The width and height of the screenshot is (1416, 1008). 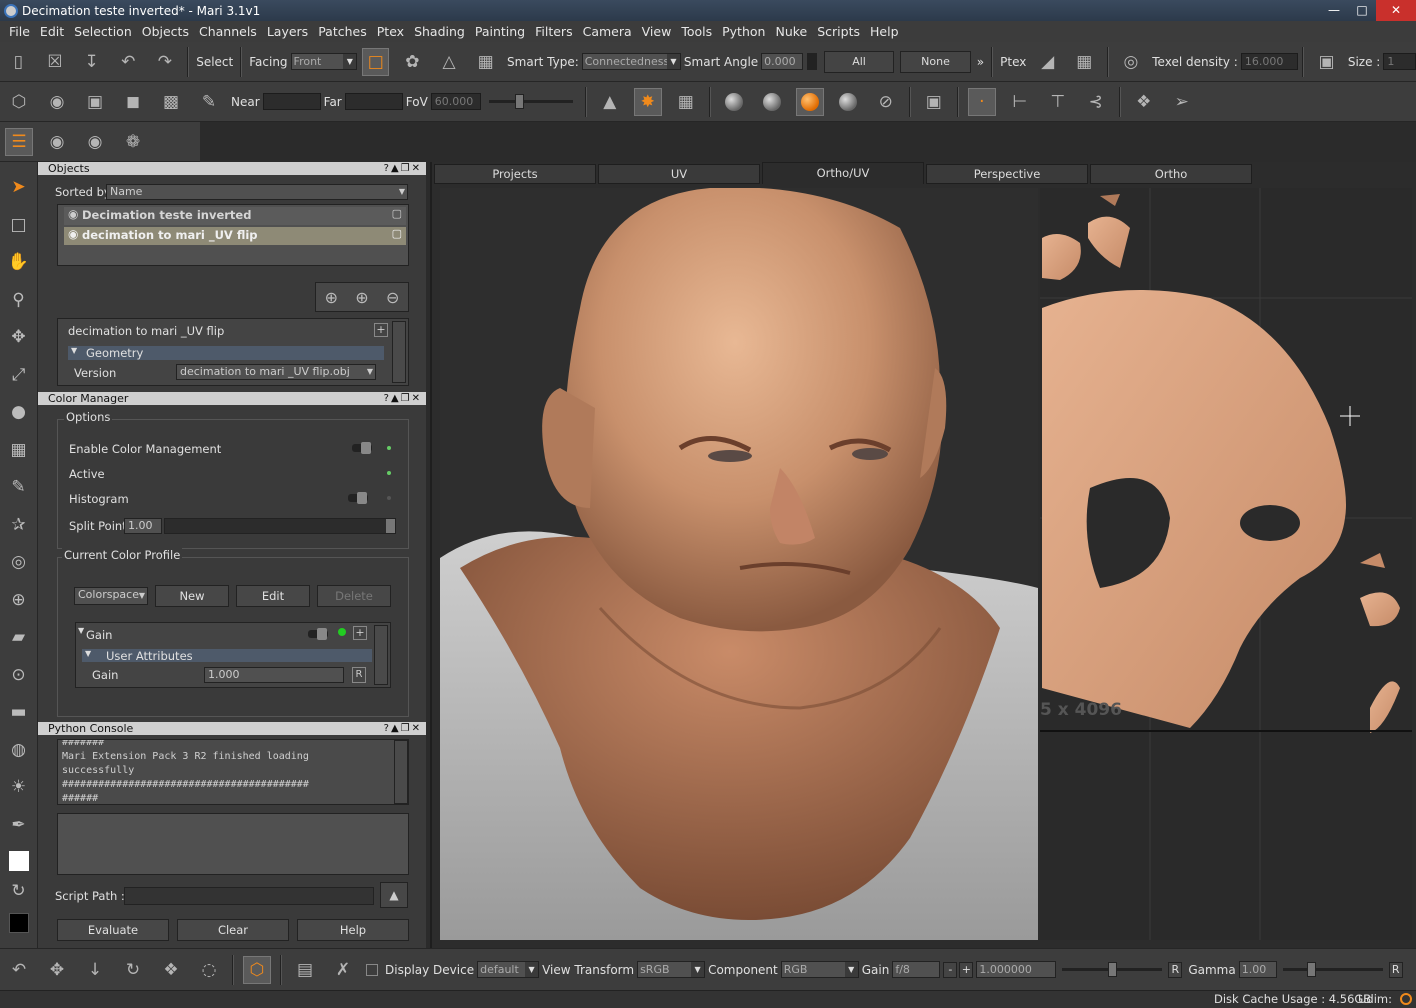 I want to click on transform-icon: ❖, so click(x=1144, y=102).